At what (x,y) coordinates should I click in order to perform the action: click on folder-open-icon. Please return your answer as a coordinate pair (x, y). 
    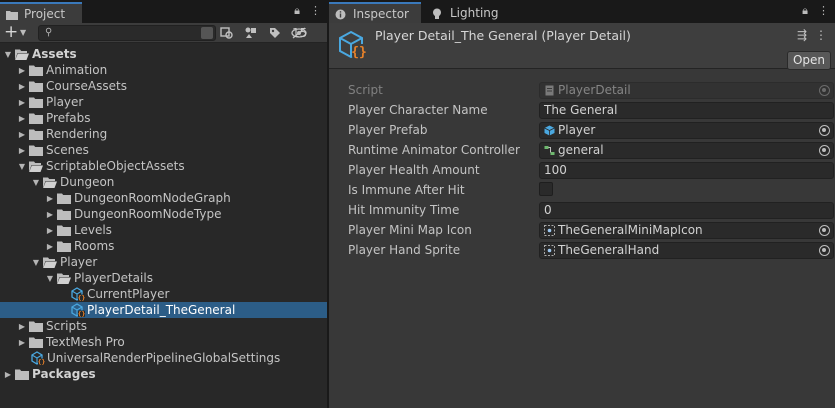
    Looking at the image, I should click on (50, 262).